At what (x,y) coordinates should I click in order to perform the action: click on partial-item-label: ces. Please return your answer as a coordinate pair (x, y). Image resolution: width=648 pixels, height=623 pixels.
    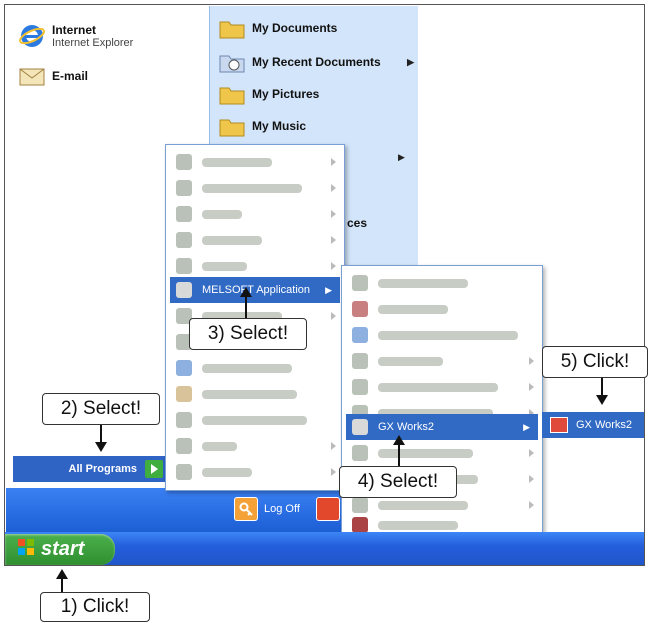
    Looking at the image, I should click on (357, 223).